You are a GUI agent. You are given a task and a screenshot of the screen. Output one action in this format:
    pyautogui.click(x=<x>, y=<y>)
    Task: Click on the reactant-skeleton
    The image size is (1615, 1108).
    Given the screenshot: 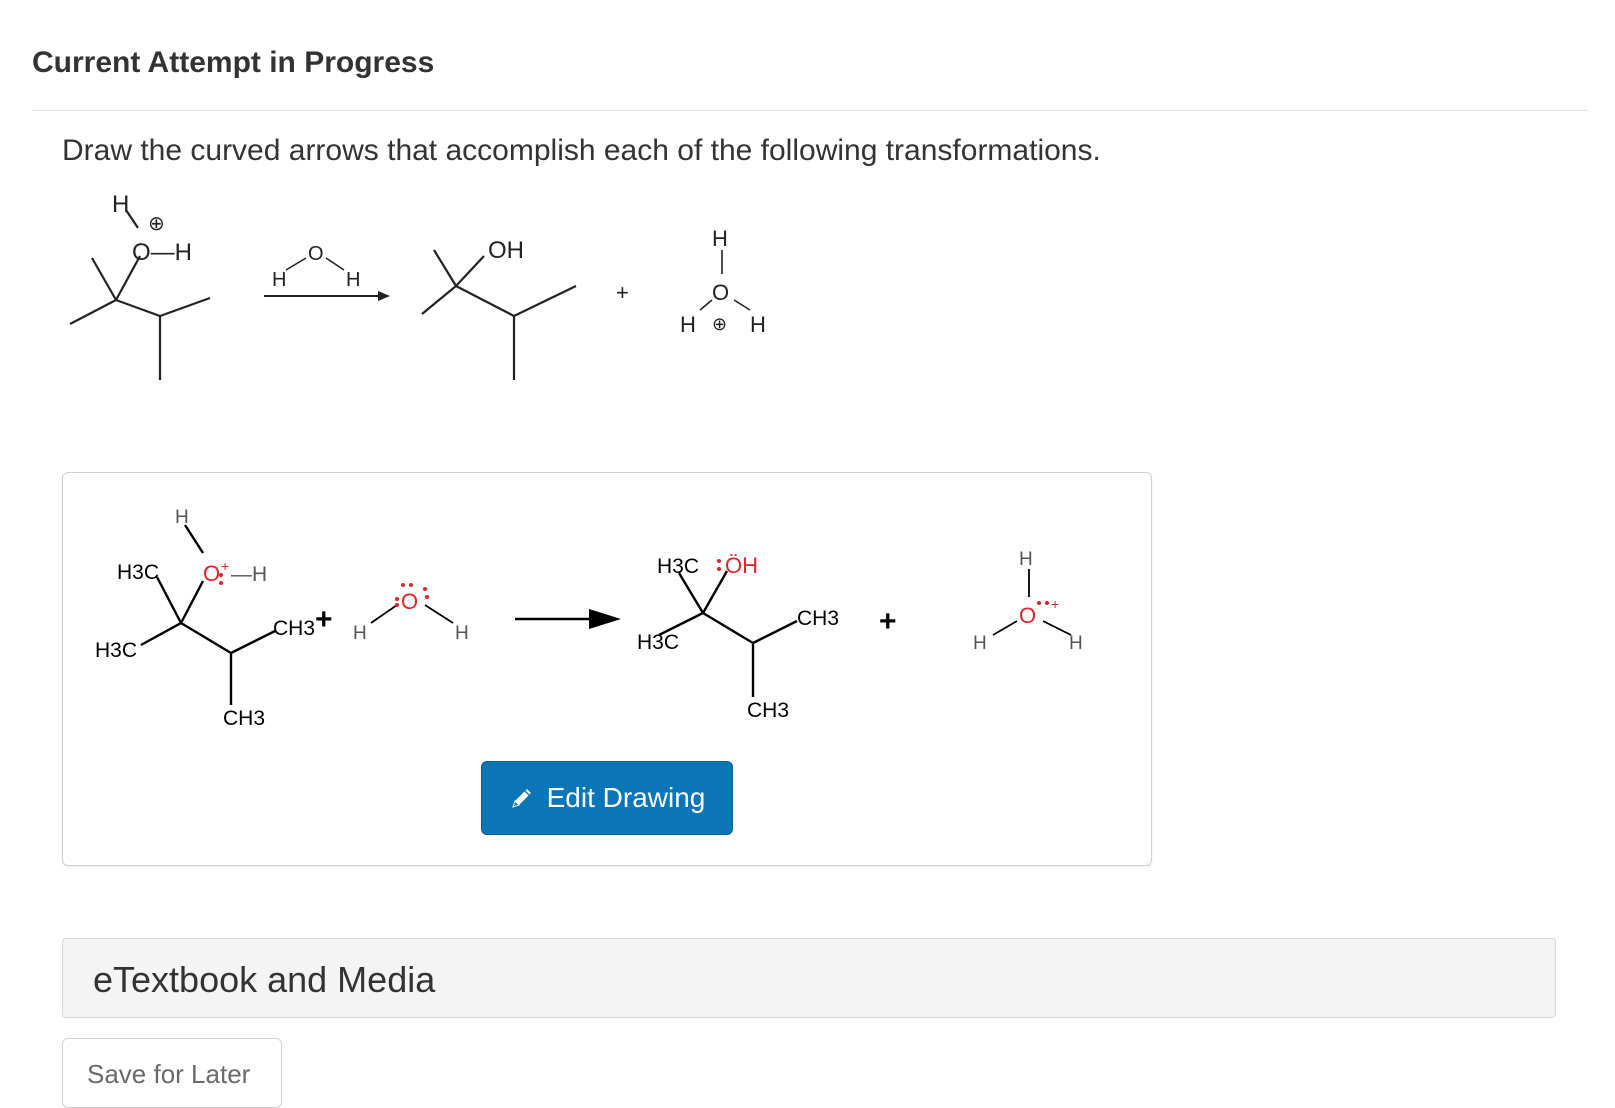 What is the action you would take?
    pyautogui.click(x=140, y=294)
    